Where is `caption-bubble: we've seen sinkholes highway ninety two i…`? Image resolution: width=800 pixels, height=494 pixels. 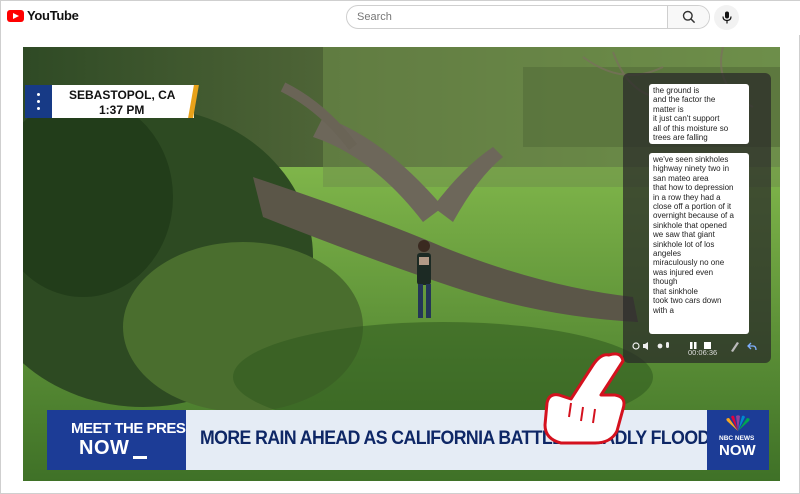
caption-bubble: we've seen sinkholes highway ninety two i… is located at coordinates (699, 243).